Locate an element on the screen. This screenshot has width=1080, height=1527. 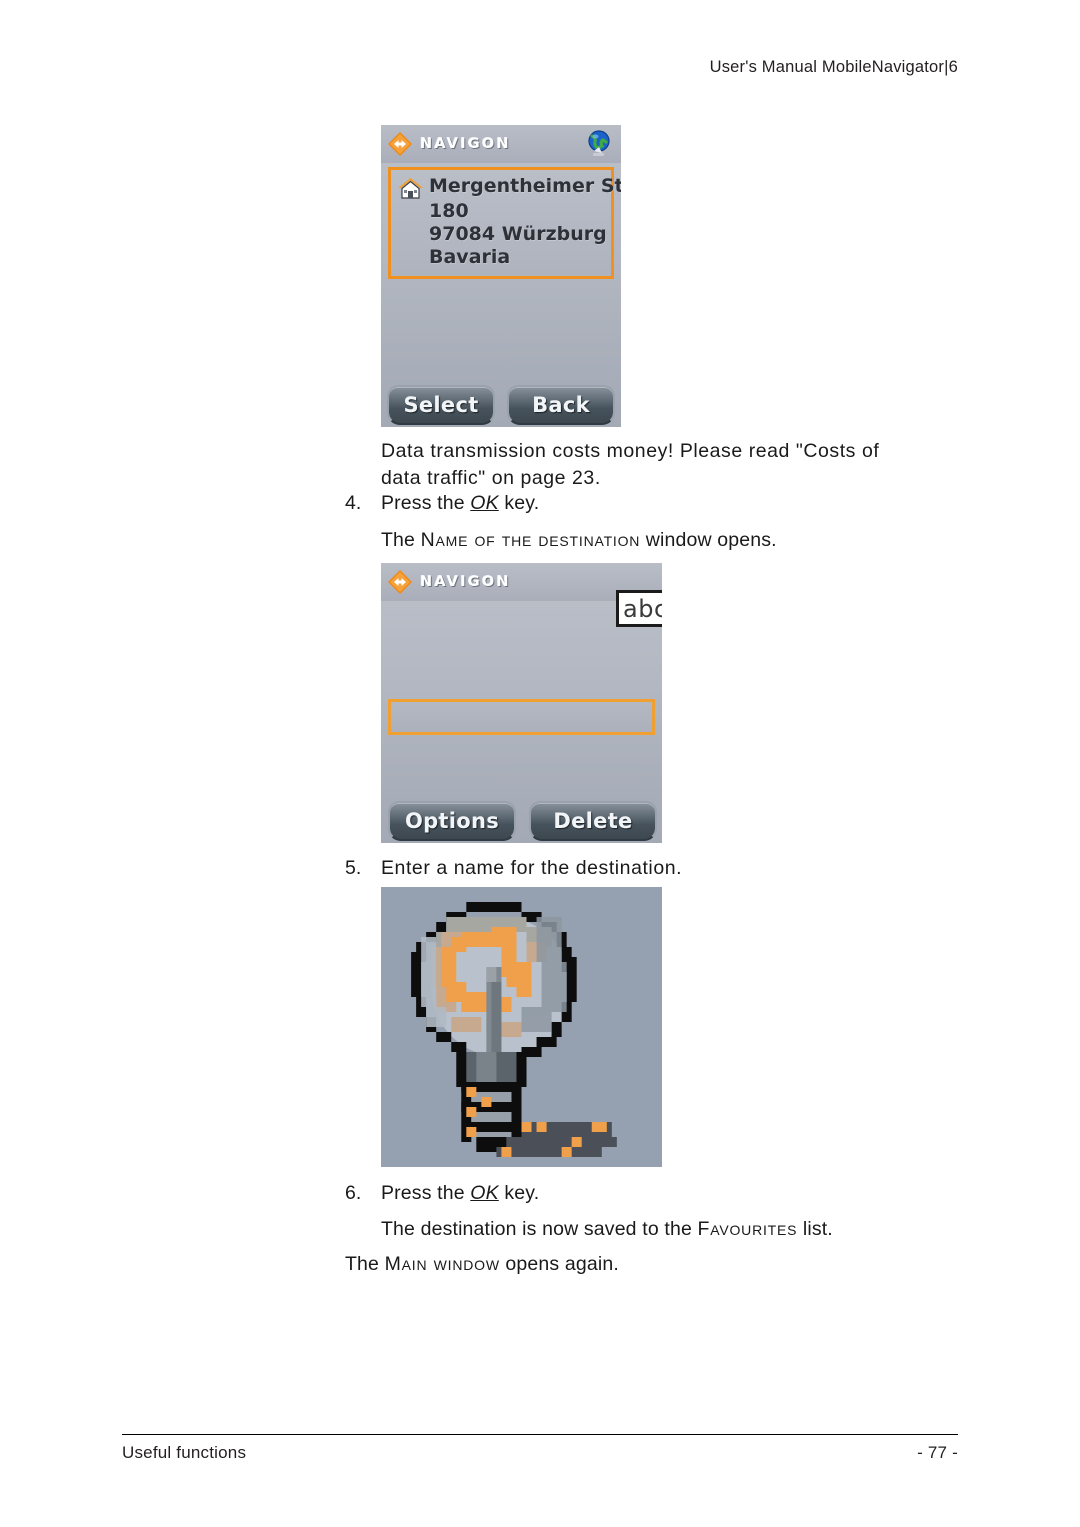
step-6-text-after: key. is located at coordinates (519, 1193).